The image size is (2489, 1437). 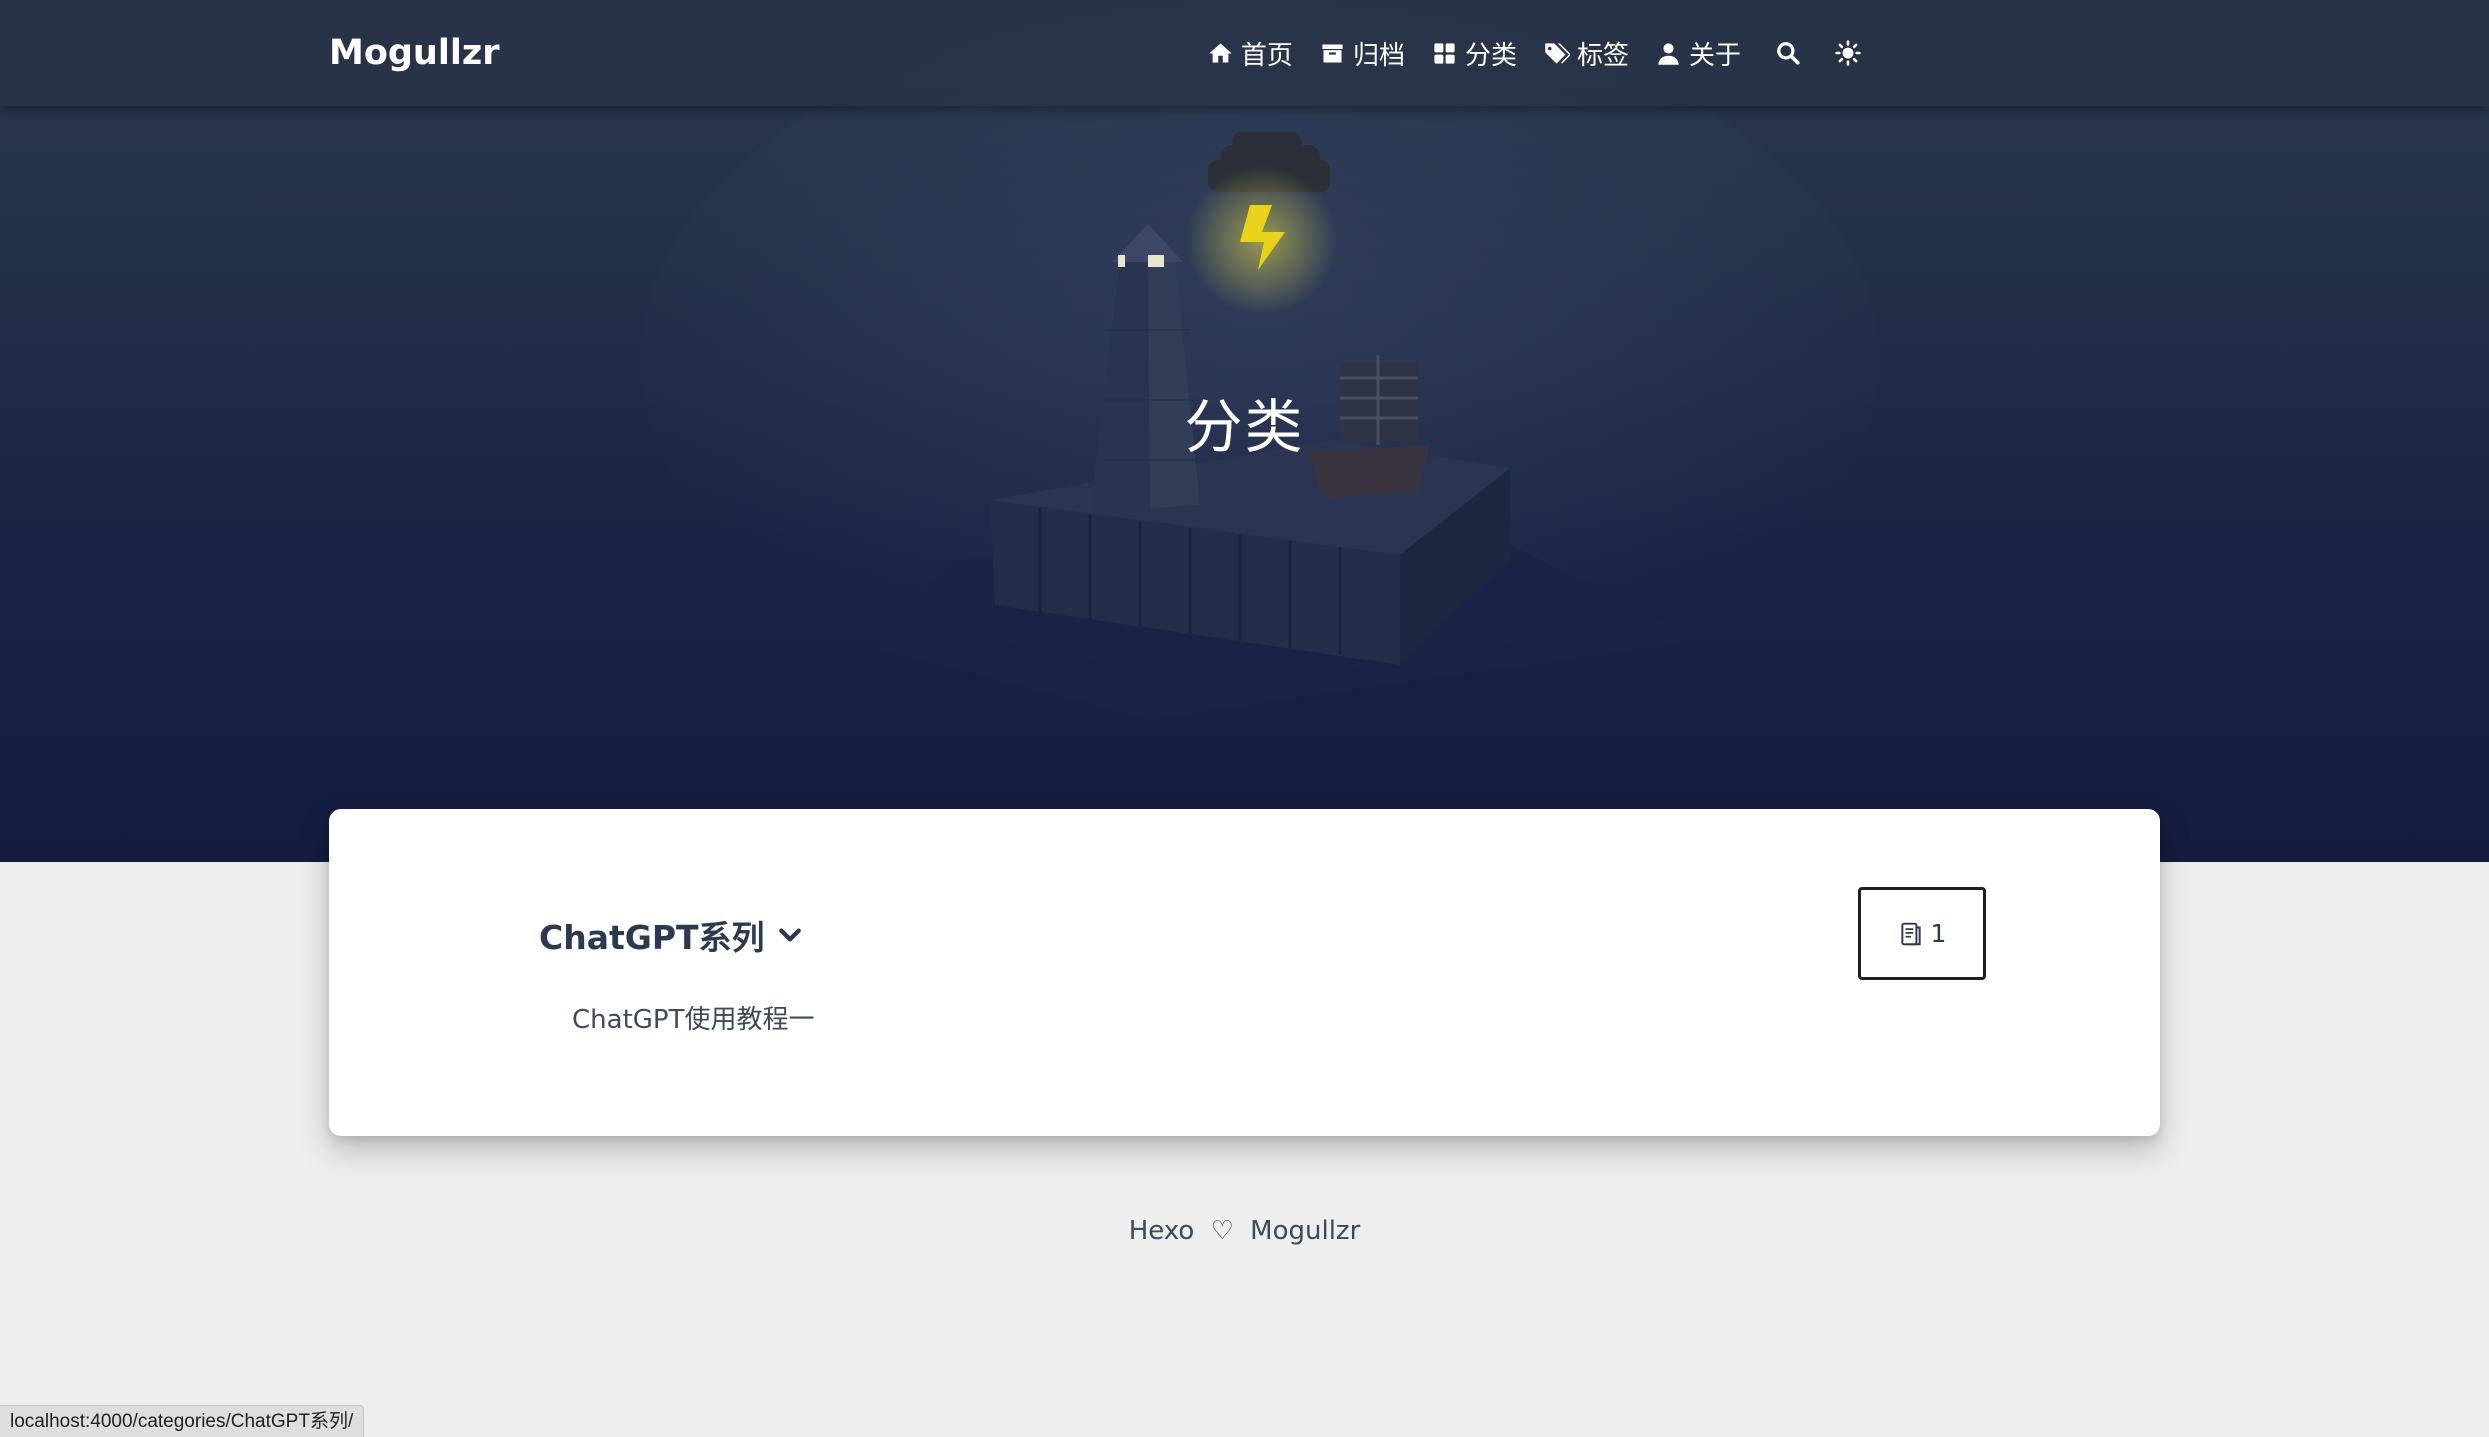 I want to click on nav-item-label: 首页, so click(x=1266, y=55).